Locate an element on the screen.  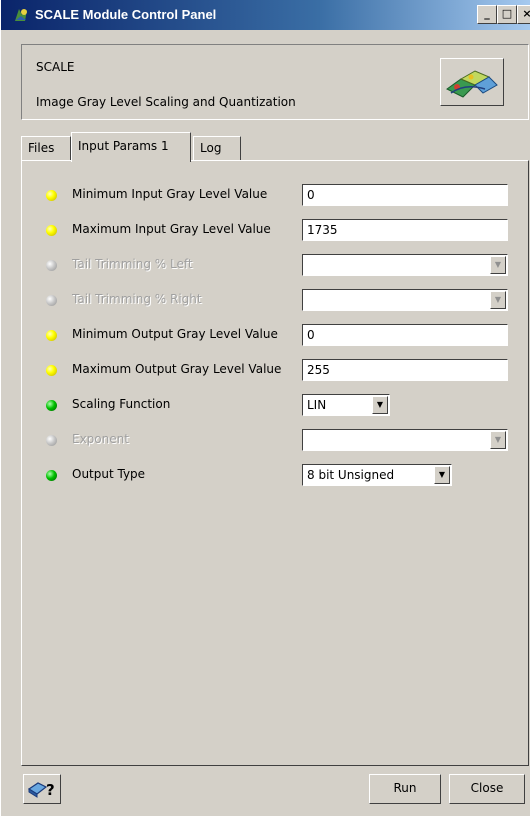
tab-log: Log is located at coordinates (217, 148).